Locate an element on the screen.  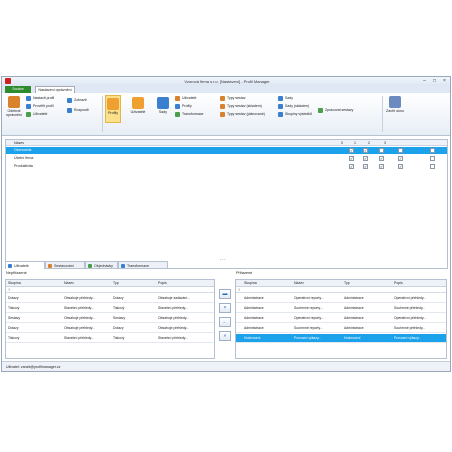
bottom-tab: Transformace is located at coordinates (143, 265).